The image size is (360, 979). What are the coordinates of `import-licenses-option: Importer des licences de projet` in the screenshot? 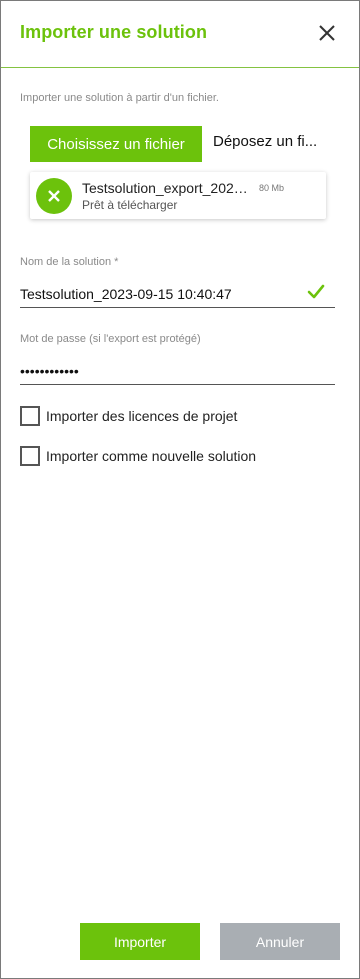 It's located at (128, 416).